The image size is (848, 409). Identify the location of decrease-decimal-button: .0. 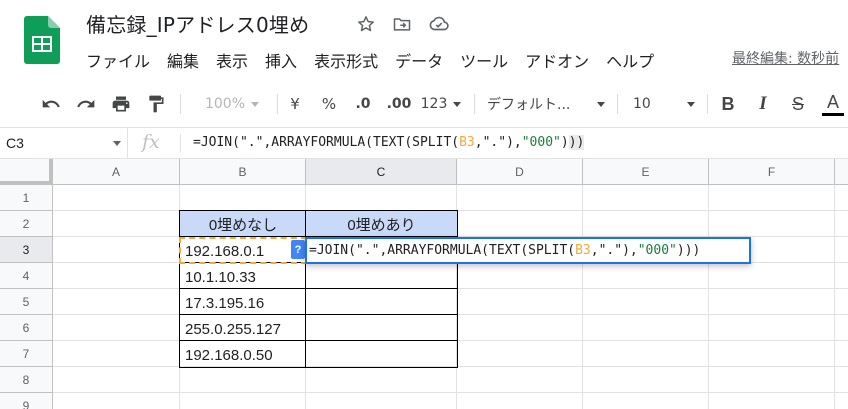
(363, 104).